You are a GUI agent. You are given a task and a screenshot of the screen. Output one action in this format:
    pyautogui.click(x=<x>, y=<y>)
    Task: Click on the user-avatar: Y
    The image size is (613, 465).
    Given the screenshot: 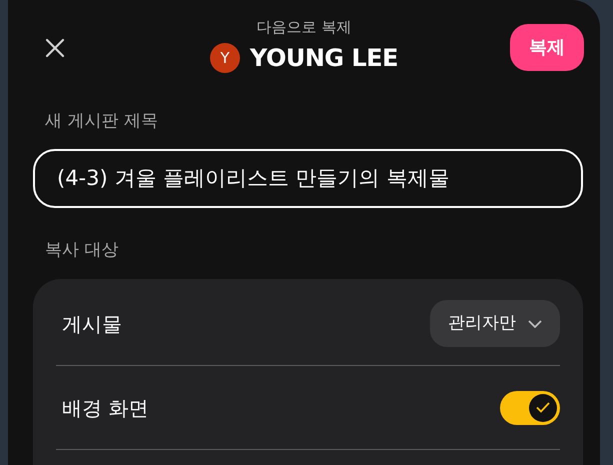 What is the action you would take?
    pyautogui.click(x=225, y=58)
    